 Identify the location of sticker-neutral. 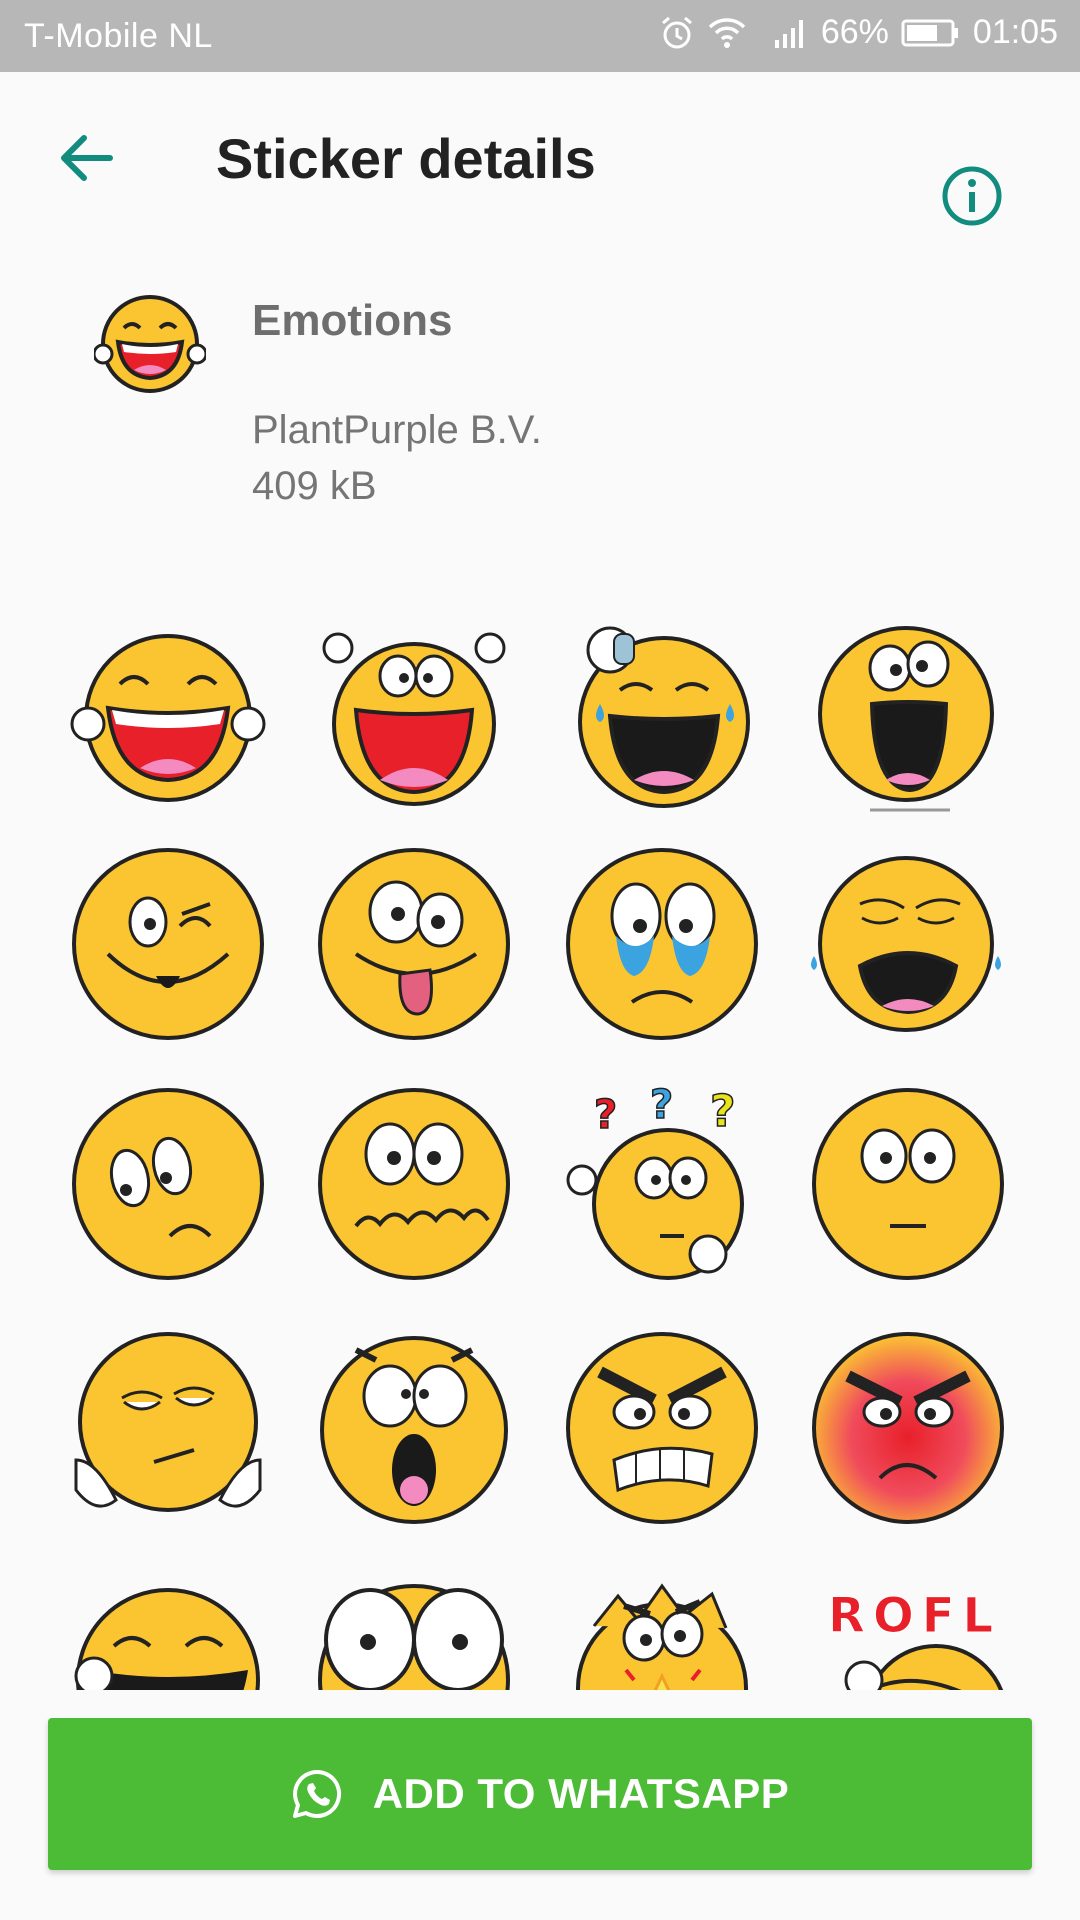
(908, 1184).